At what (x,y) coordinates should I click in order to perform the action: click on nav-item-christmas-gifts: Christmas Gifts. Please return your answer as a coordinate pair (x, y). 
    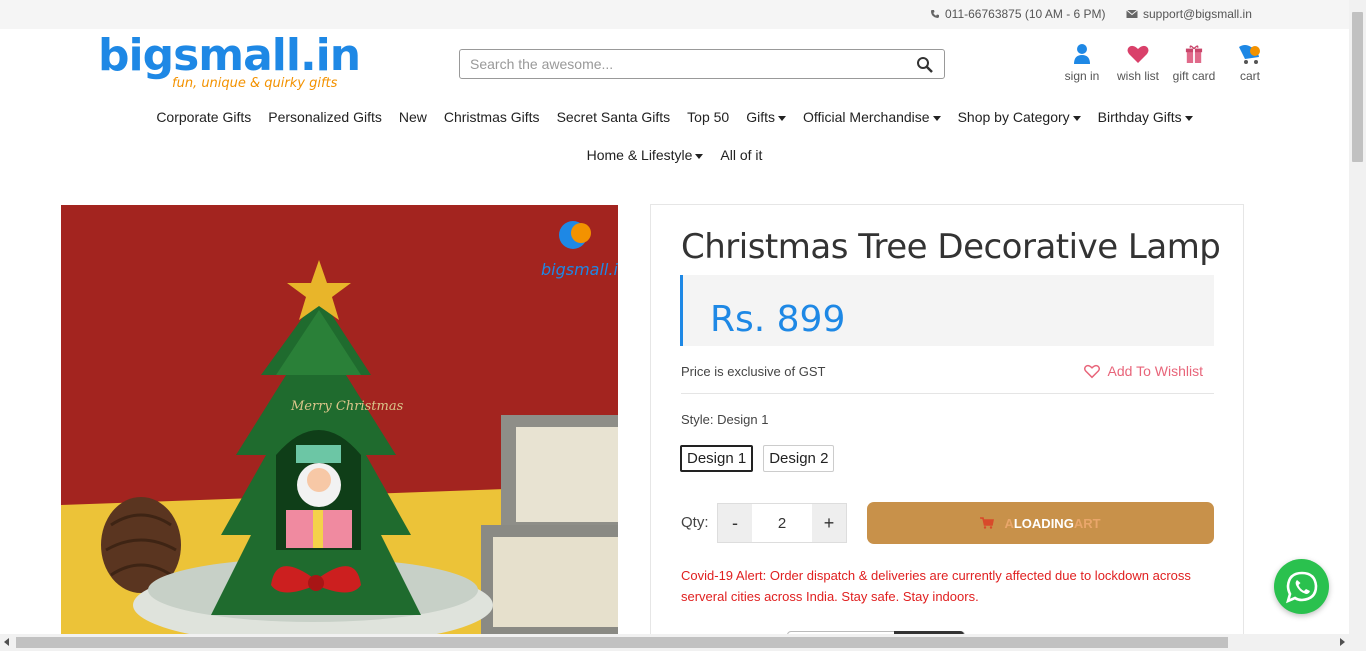
    Looking at the image, I should click on (492, 117).